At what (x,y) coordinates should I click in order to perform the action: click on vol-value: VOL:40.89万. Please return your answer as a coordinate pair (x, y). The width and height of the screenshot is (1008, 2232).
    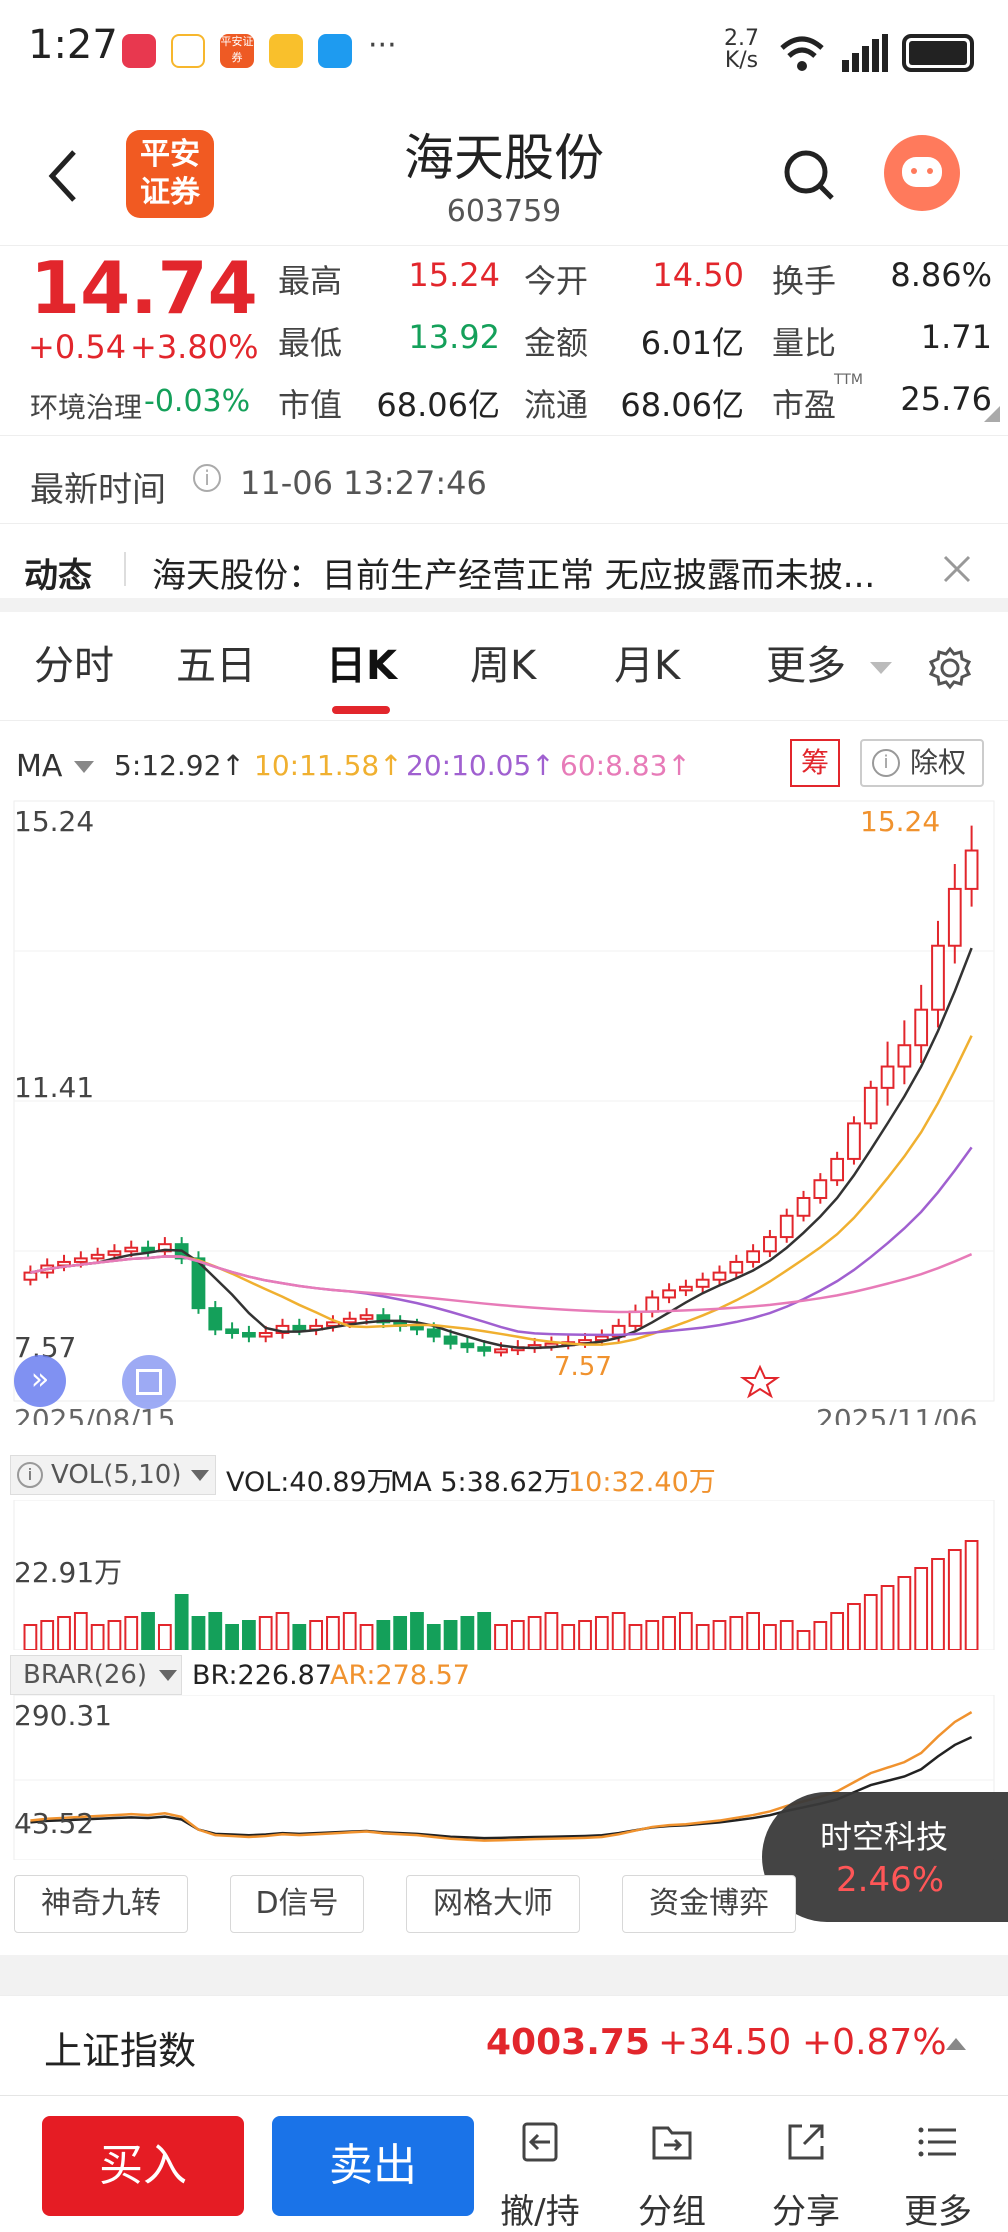
    Looking at the image, I should click on (310, 1482).